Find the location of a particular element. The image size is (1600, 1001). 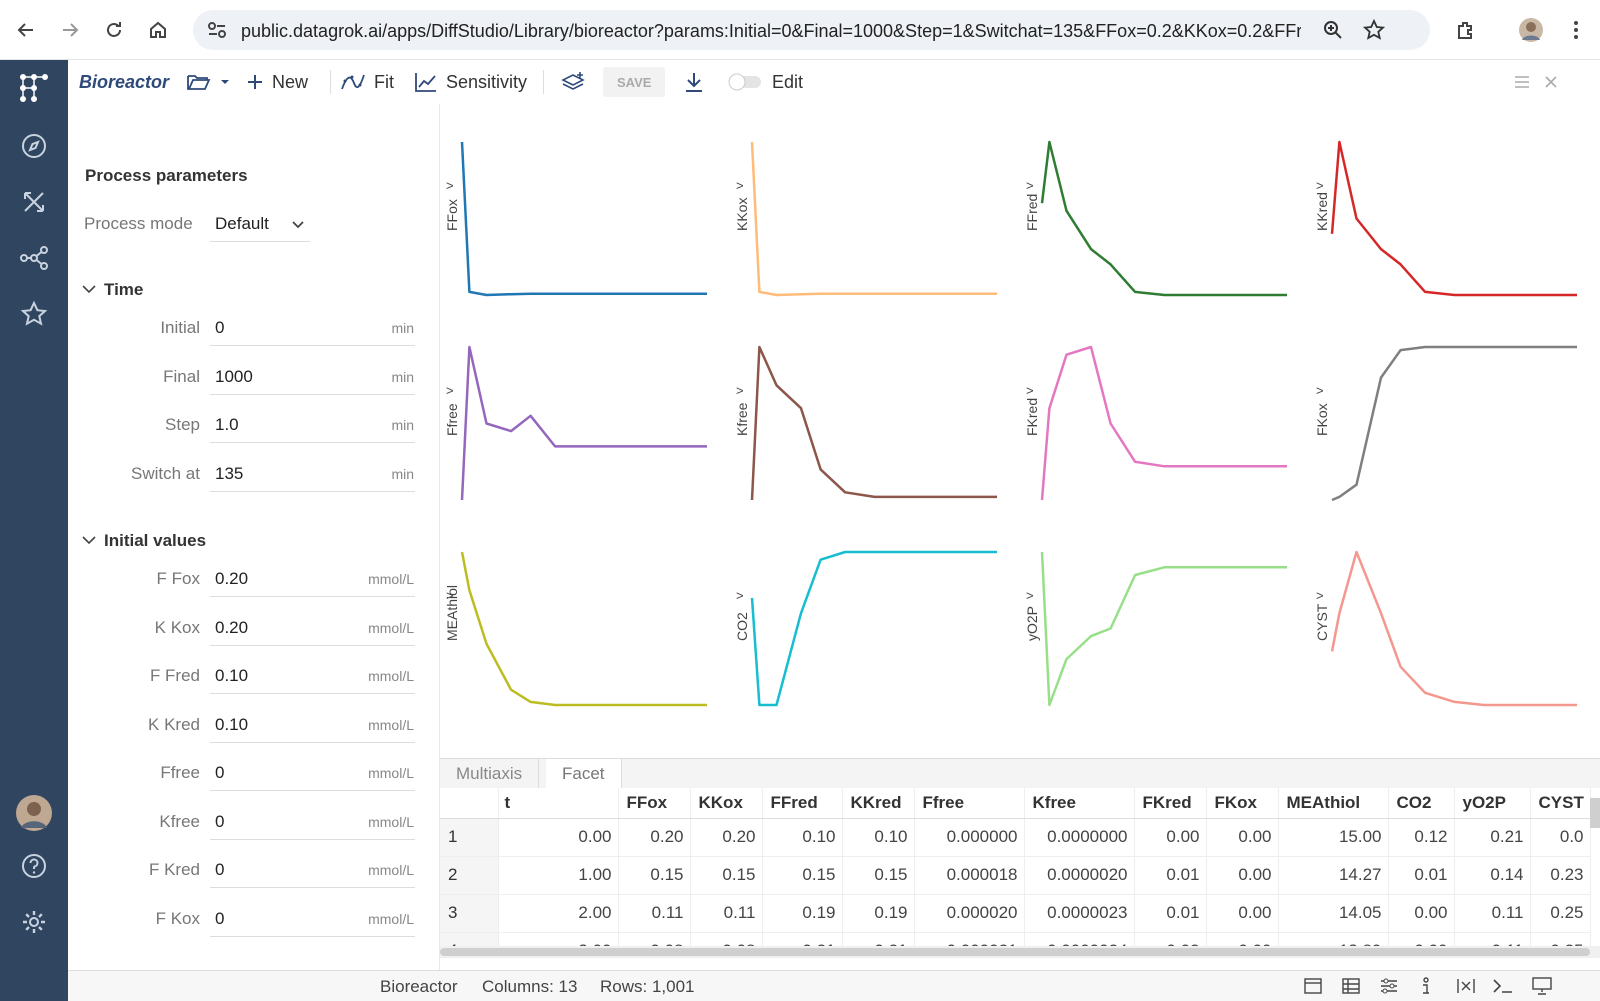

plot-FFred: FFred > is located at coordinates (1165, 206).